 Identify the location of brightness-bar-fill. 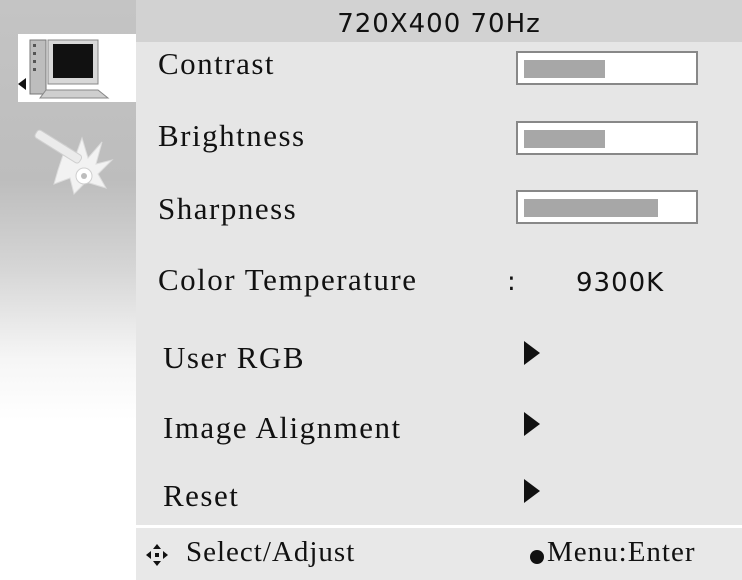
(564, 139).